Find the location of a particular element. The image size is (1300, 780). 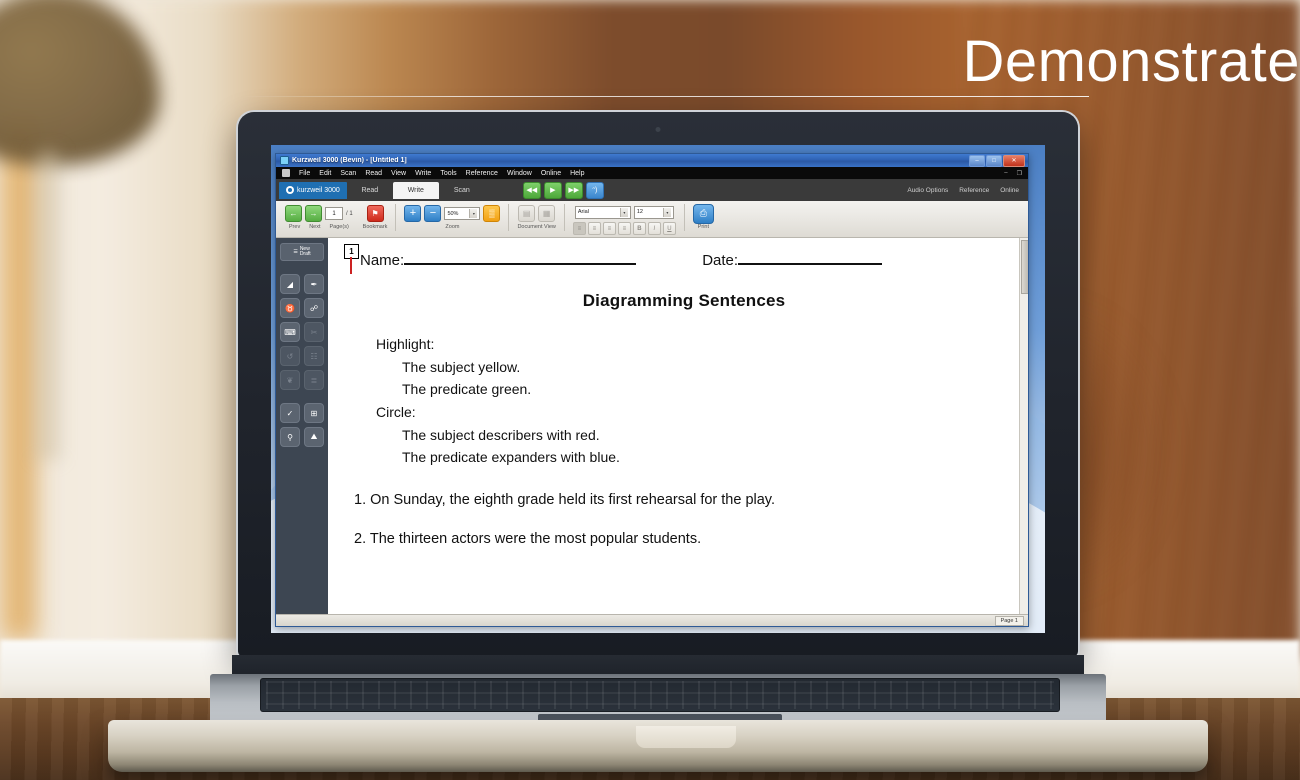

menu-item-edit: Edit is located at coordinates (325, 173).